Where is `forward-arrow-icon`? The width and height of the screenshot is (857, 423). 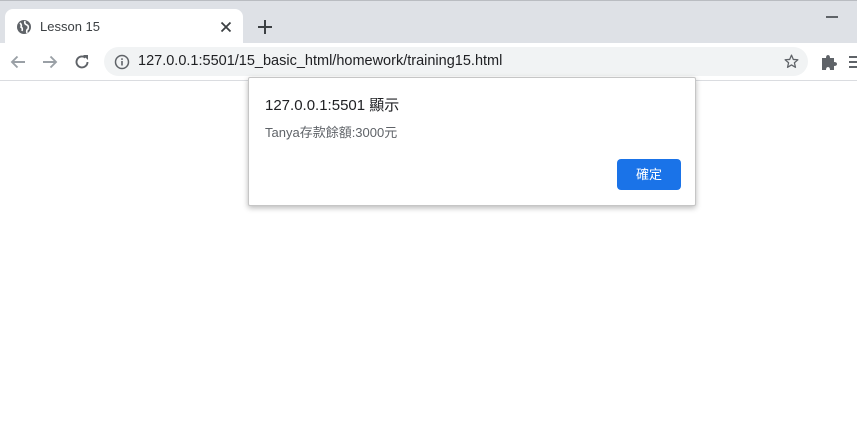 forward-arrow-icon is located at coordinates (50, 62).